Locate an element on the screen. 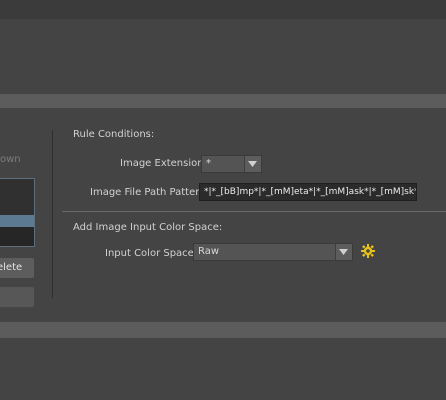  secondary-button is located at coordinates (17, 297).